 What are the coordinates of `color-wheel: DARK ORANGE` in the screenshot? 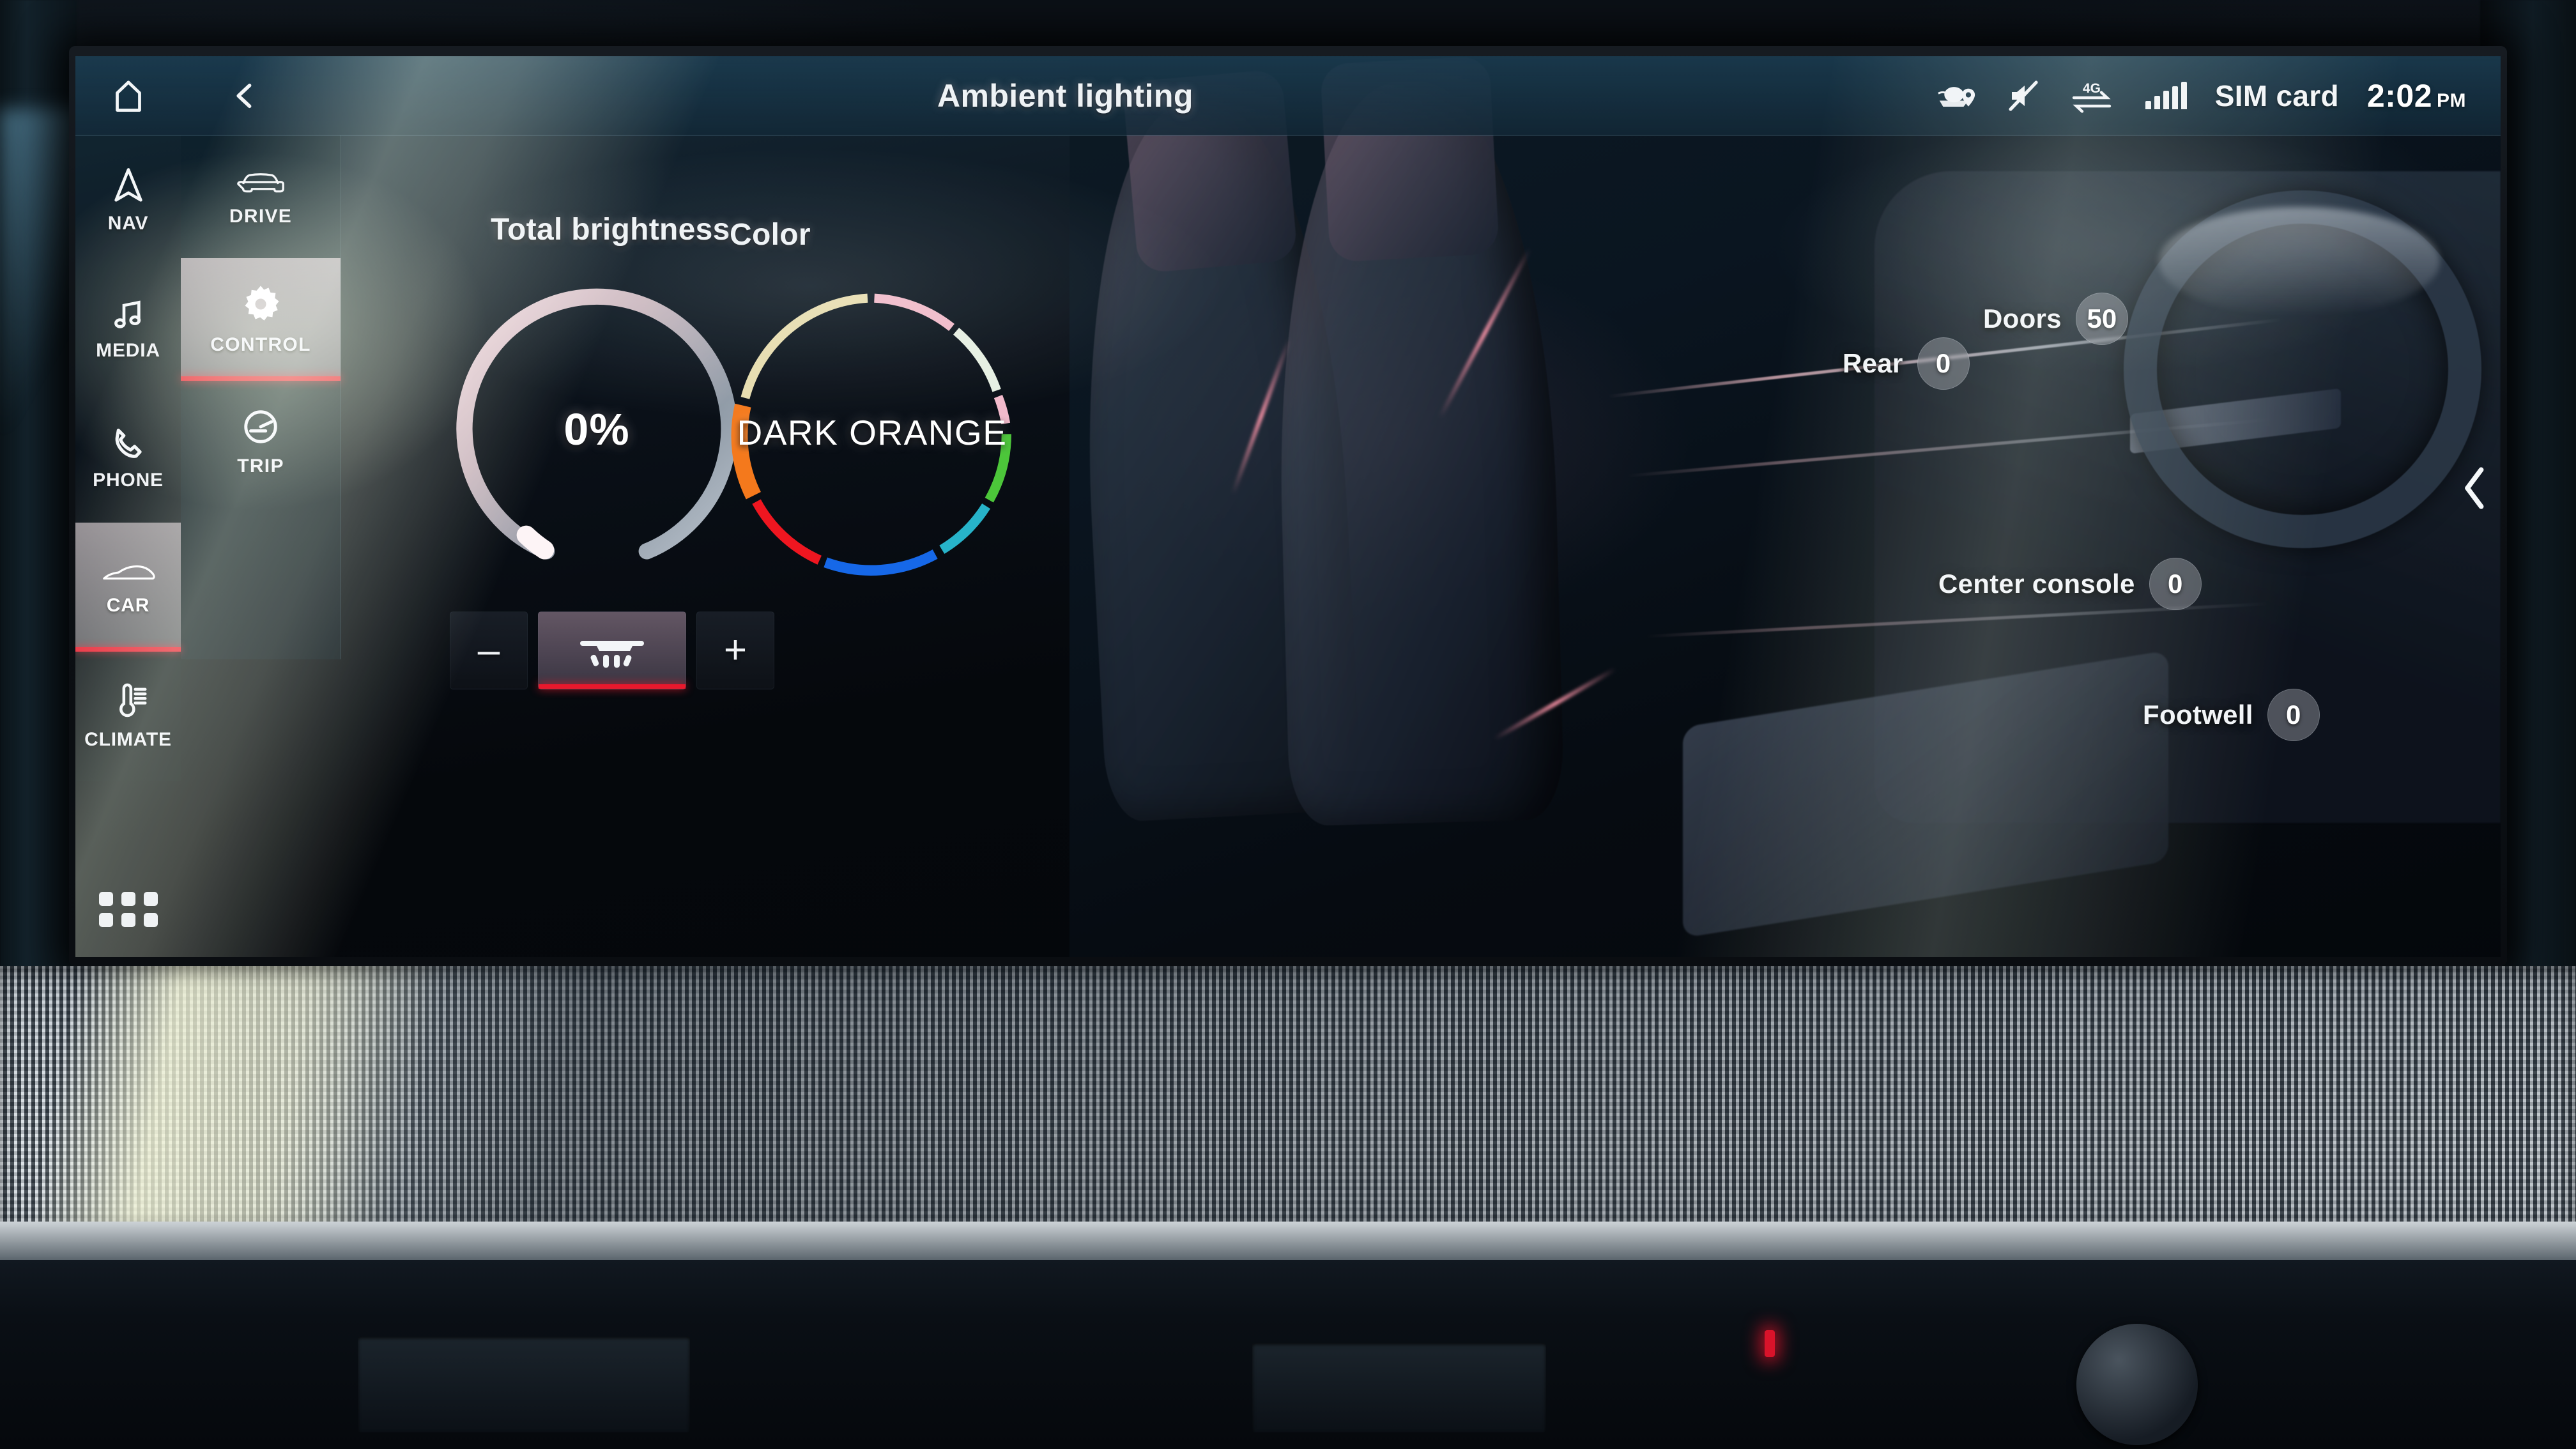 It's located at (872, 432).